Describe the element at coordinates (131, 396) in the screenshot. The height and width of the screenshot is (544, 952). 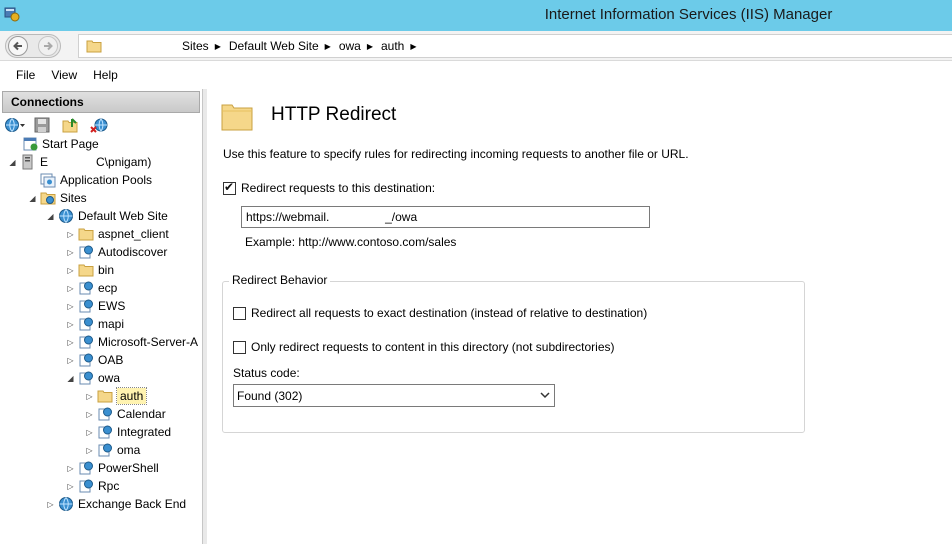
I see `tree-label-selected: auth` at that location.